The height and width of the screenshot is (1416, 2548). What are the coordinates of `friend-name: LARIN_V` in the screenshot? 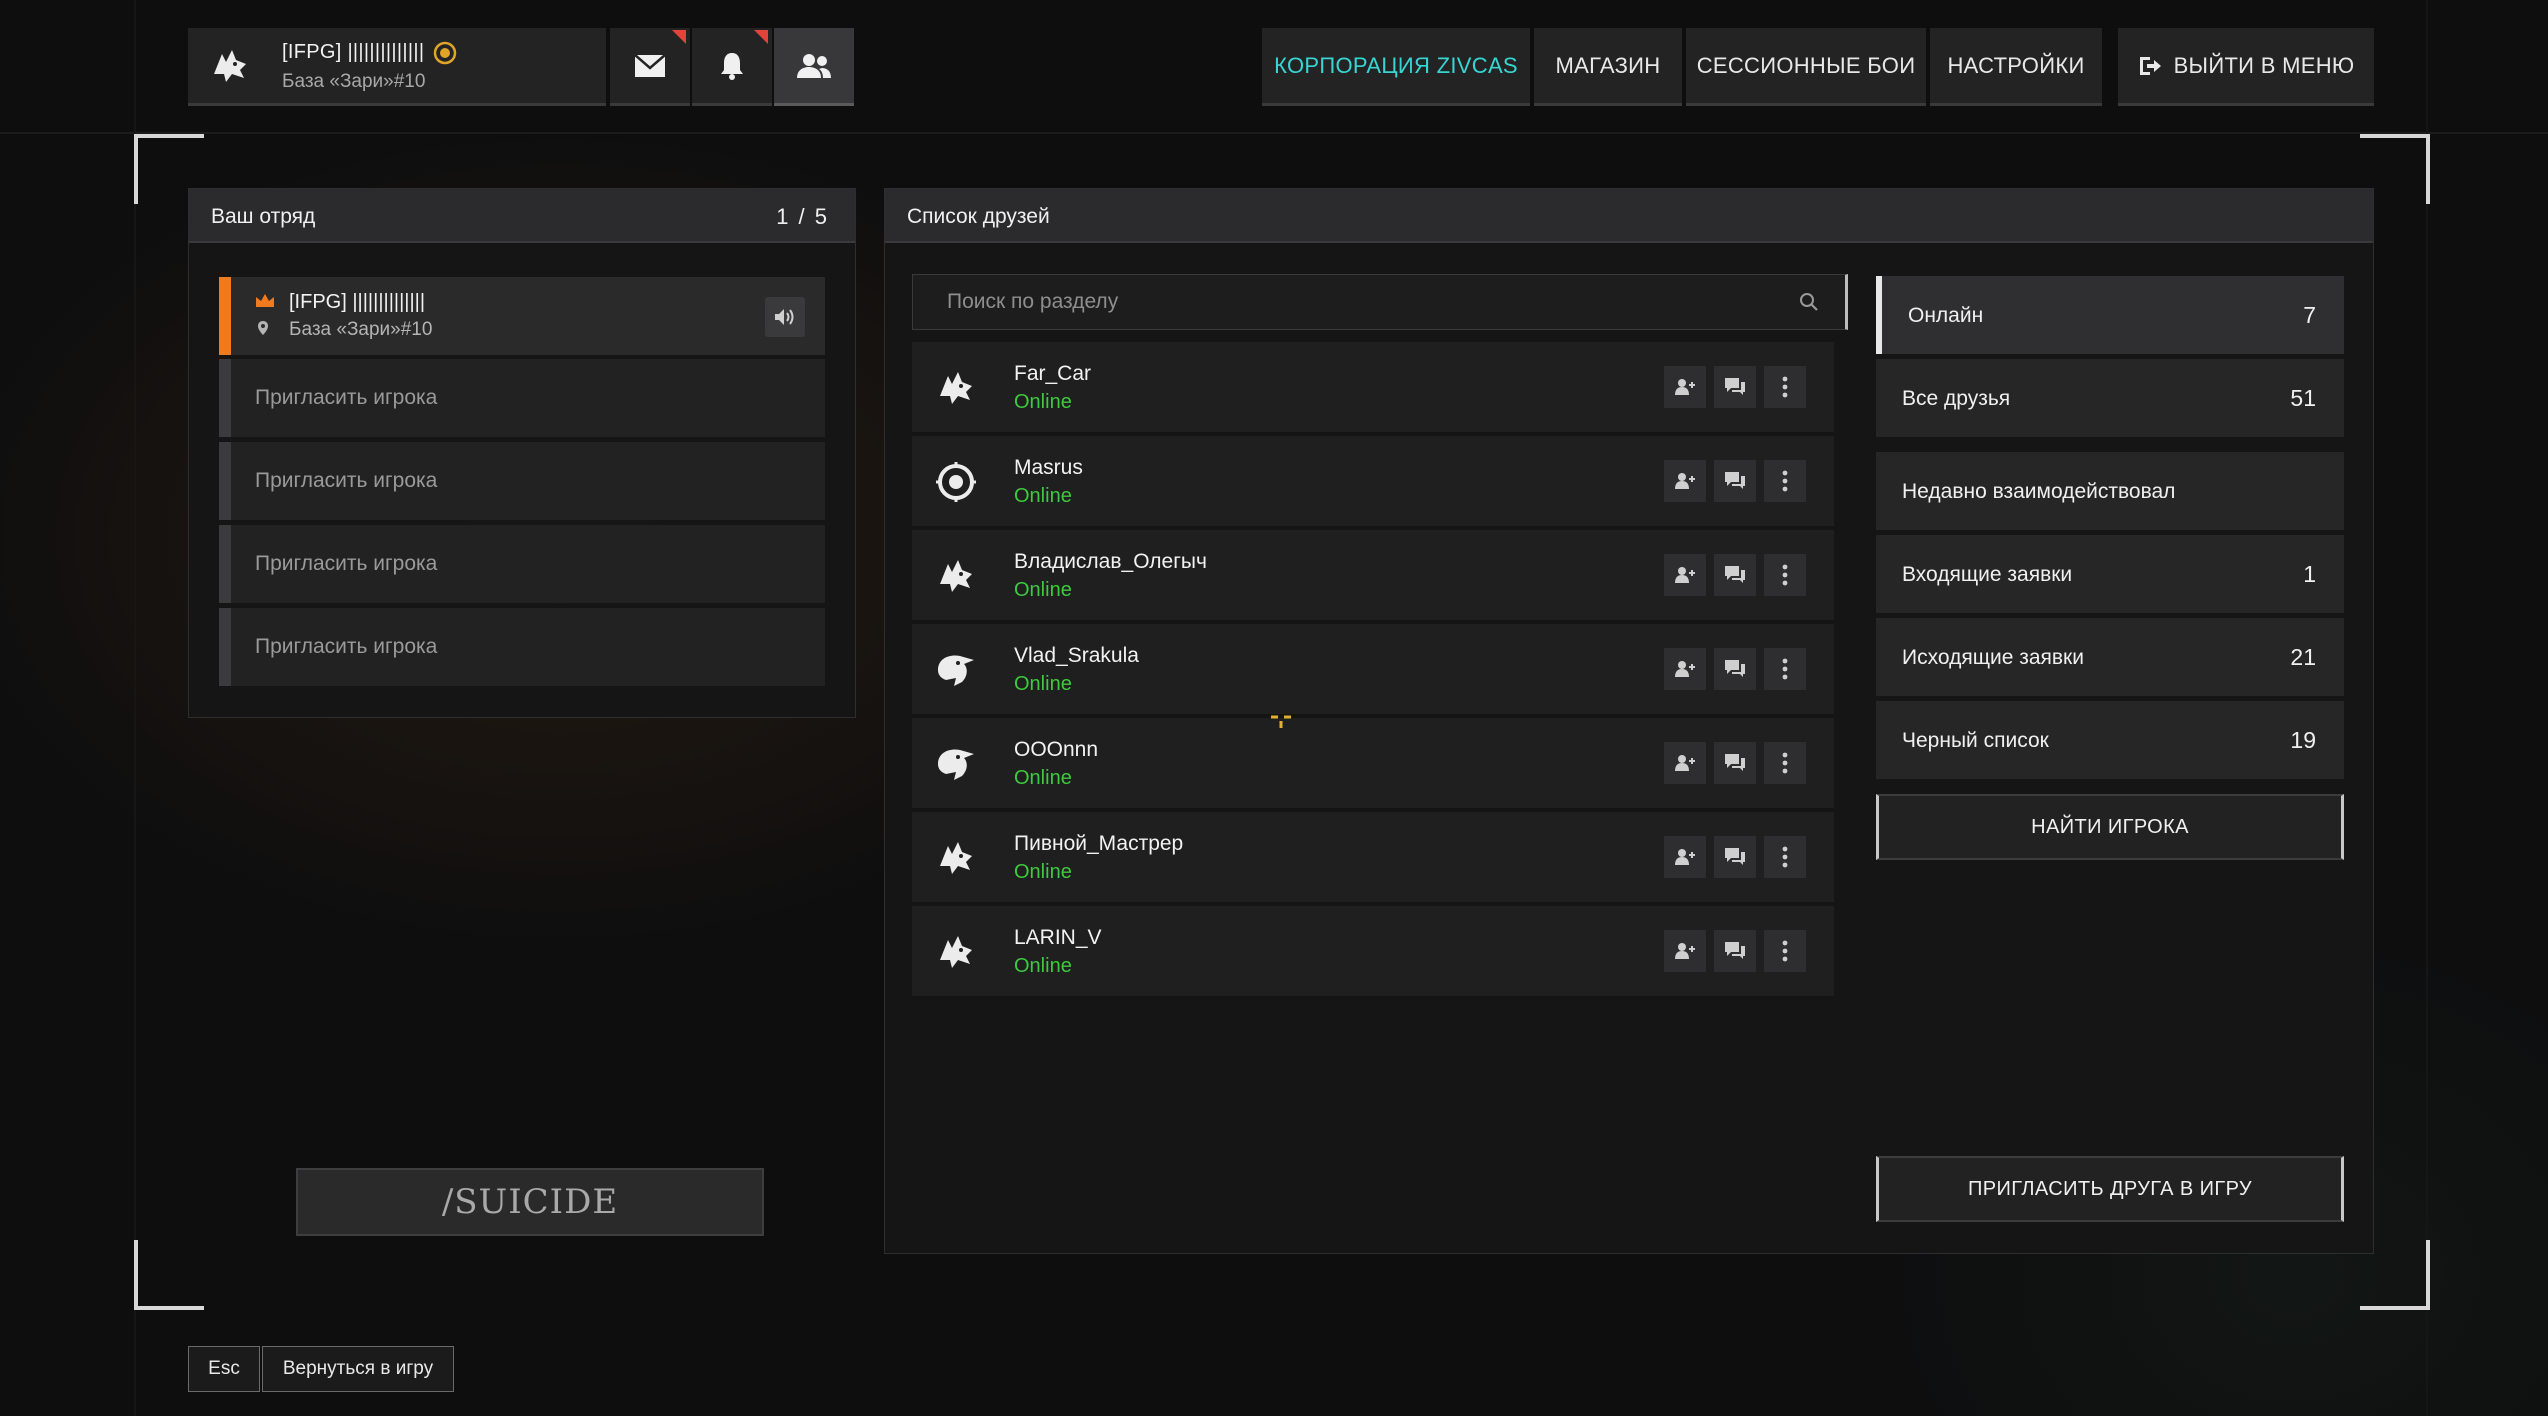 It's located at (1058, 937).